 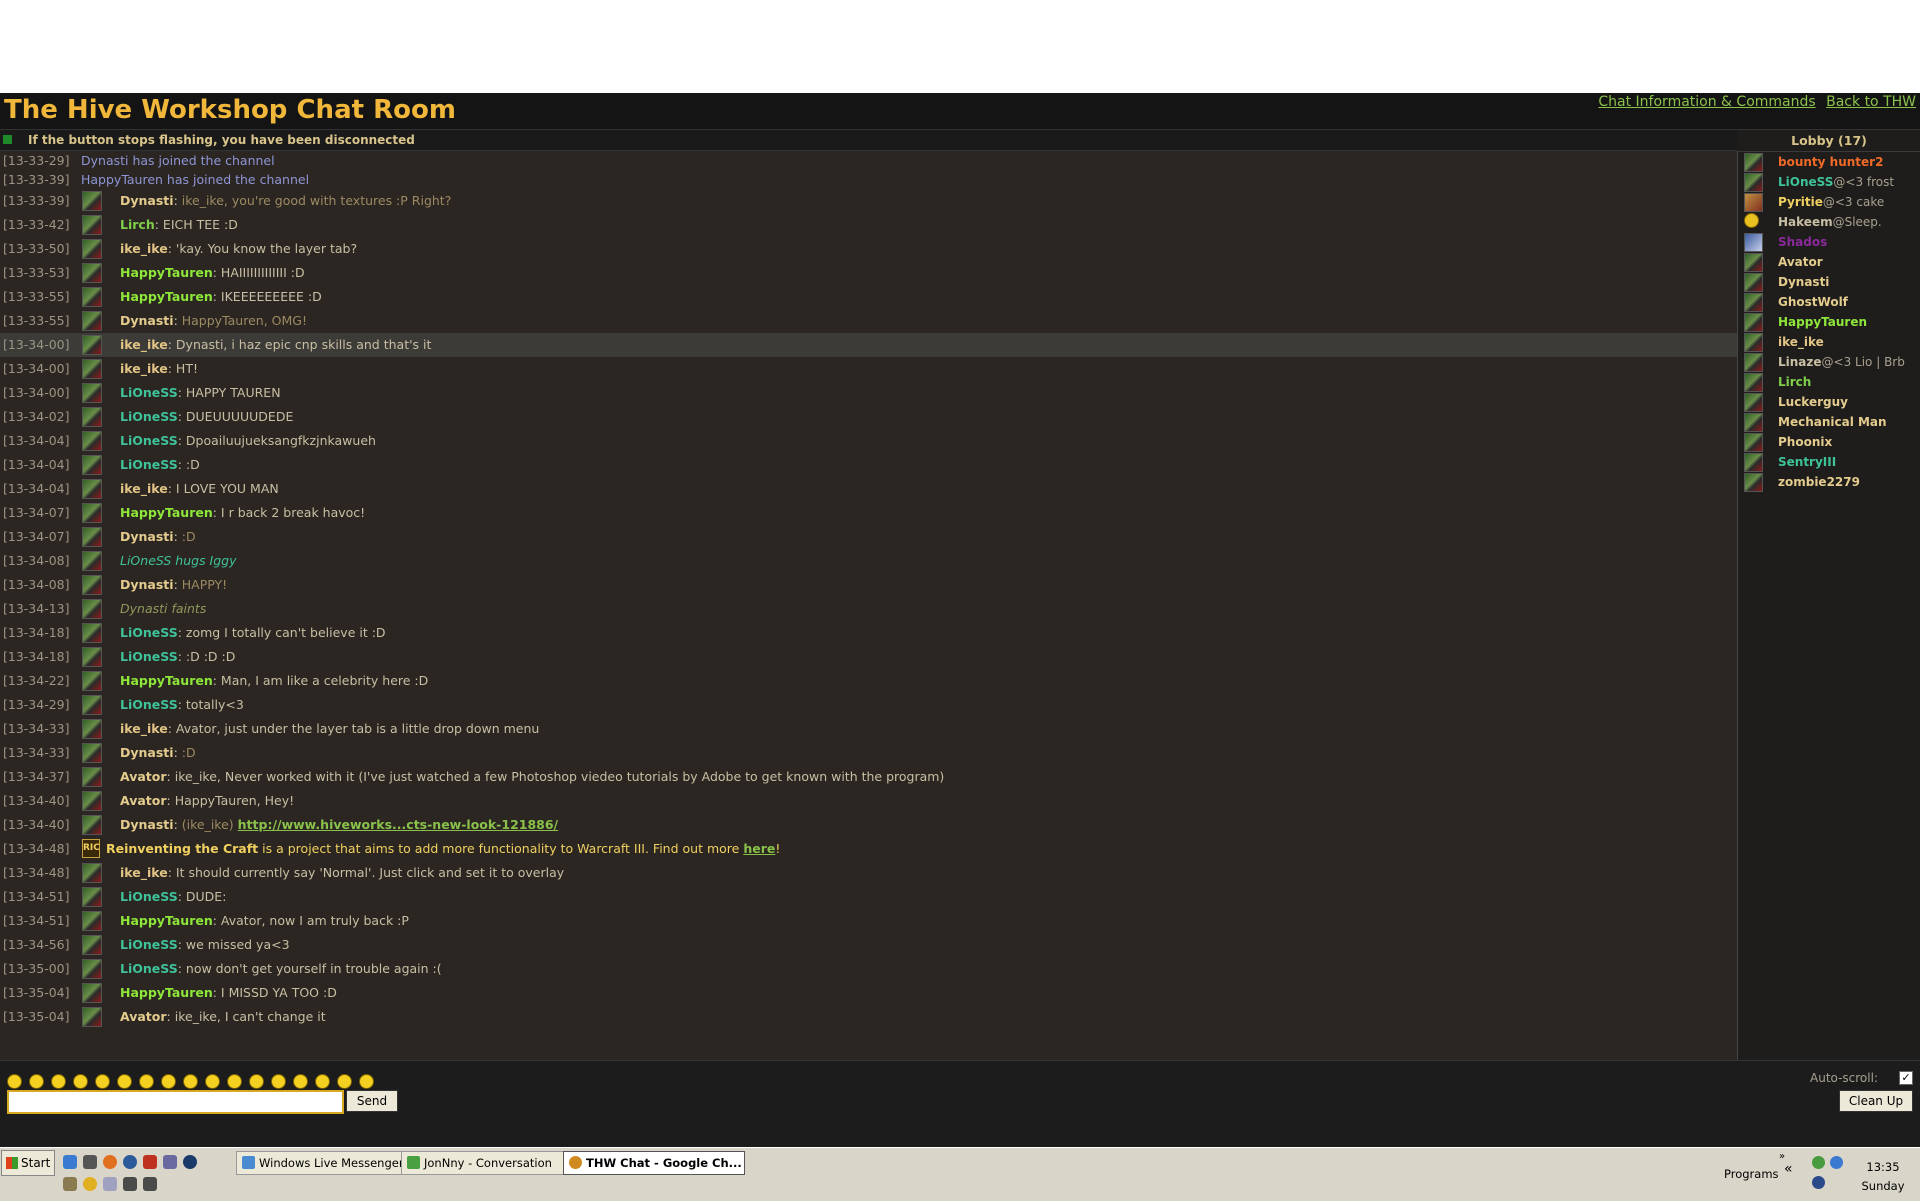 What do you see at coordinates (1829, 302) in the screenshot?
I see `lobby-user: GhostWolf` at bounding box center [1829, 302].